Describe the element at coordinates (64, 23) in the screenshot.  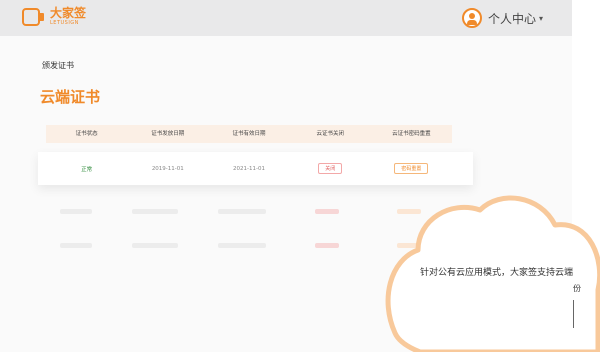
I see `brand-subtitle: LETUSIGN` at that location.